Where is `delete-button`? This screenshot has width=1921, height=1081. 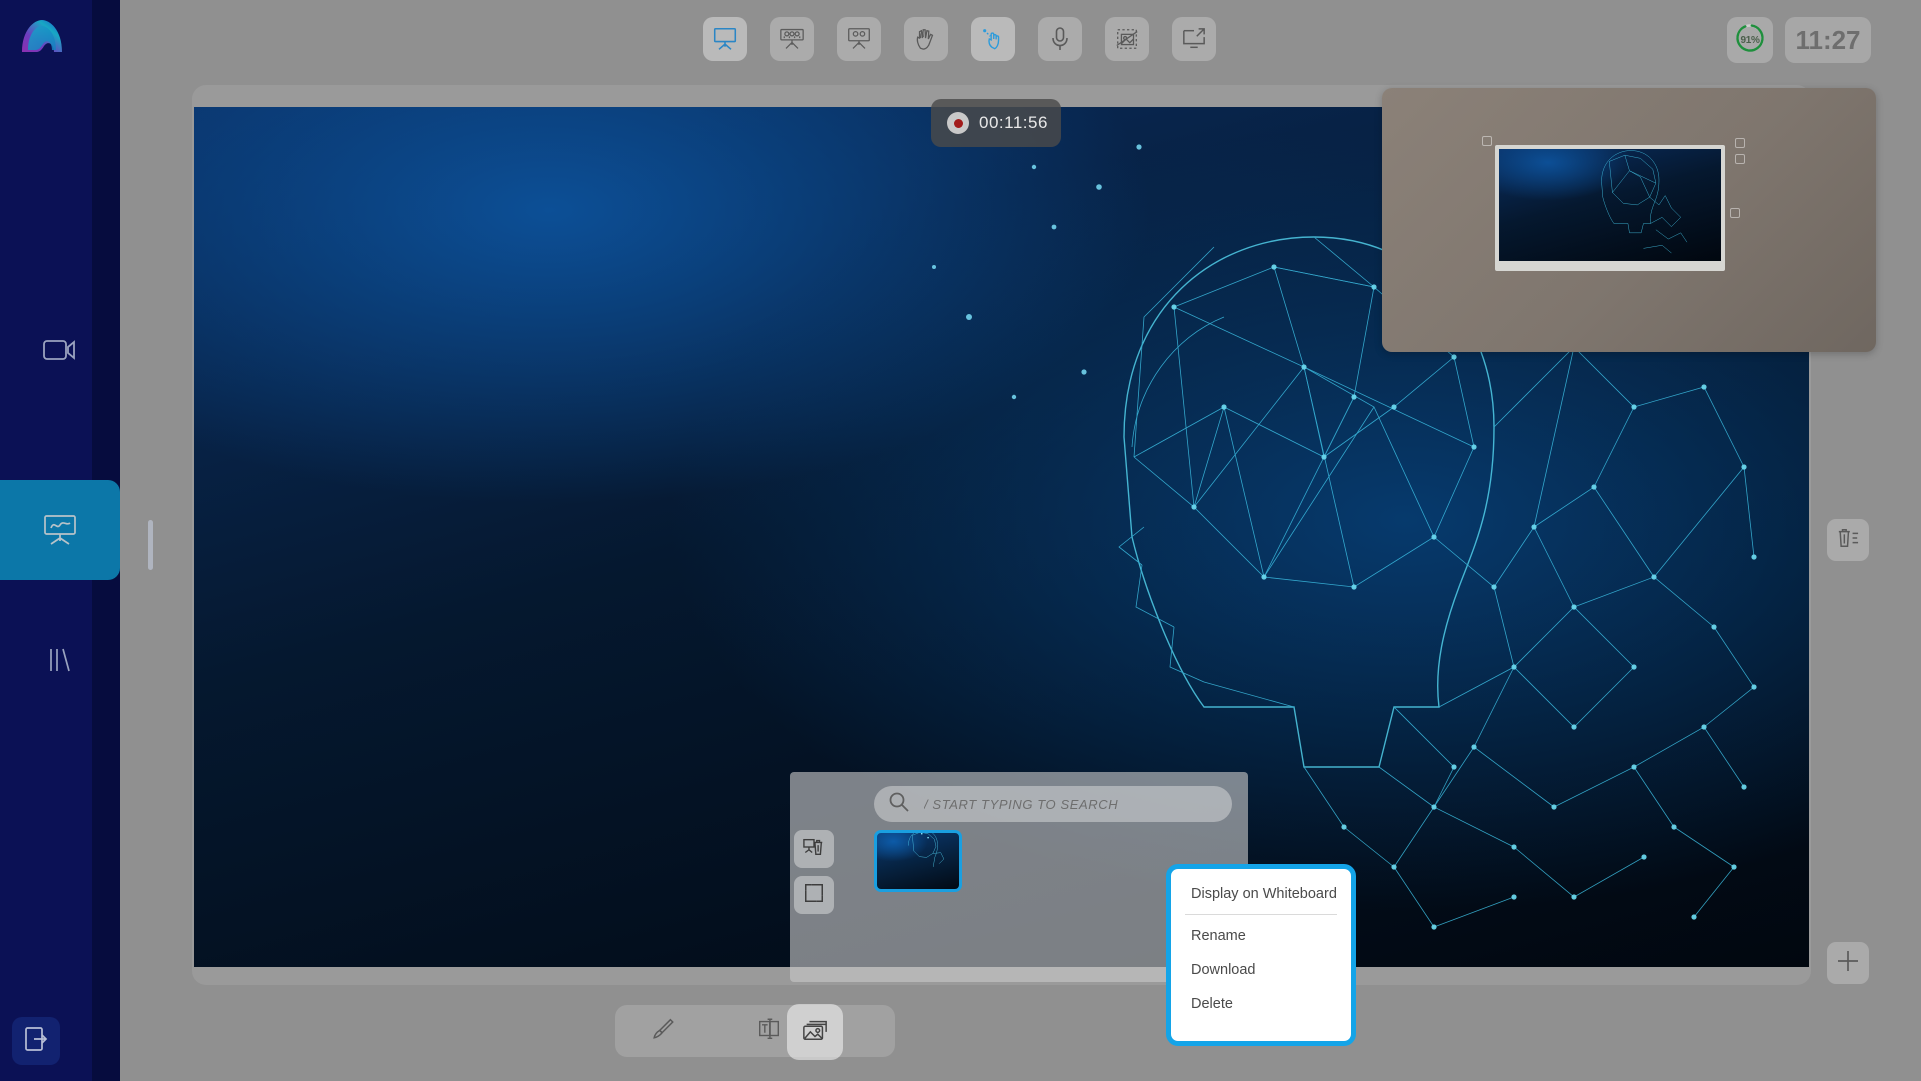 delete-button is located at coordinates (1848, 540).